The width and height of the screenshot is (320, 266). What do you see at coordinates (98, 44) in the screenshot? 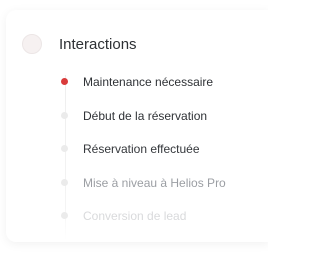
I see `panel-title: Interactions` at bounding box center [98, 44].